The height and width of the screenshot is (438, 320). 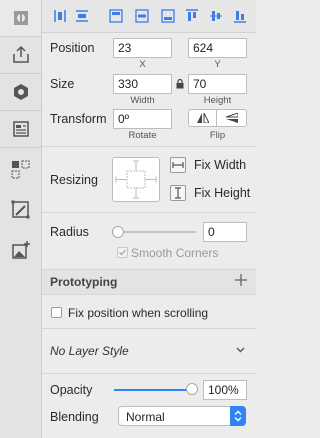 I want to click on dropdown-arrow, so click(x=238, y=416).